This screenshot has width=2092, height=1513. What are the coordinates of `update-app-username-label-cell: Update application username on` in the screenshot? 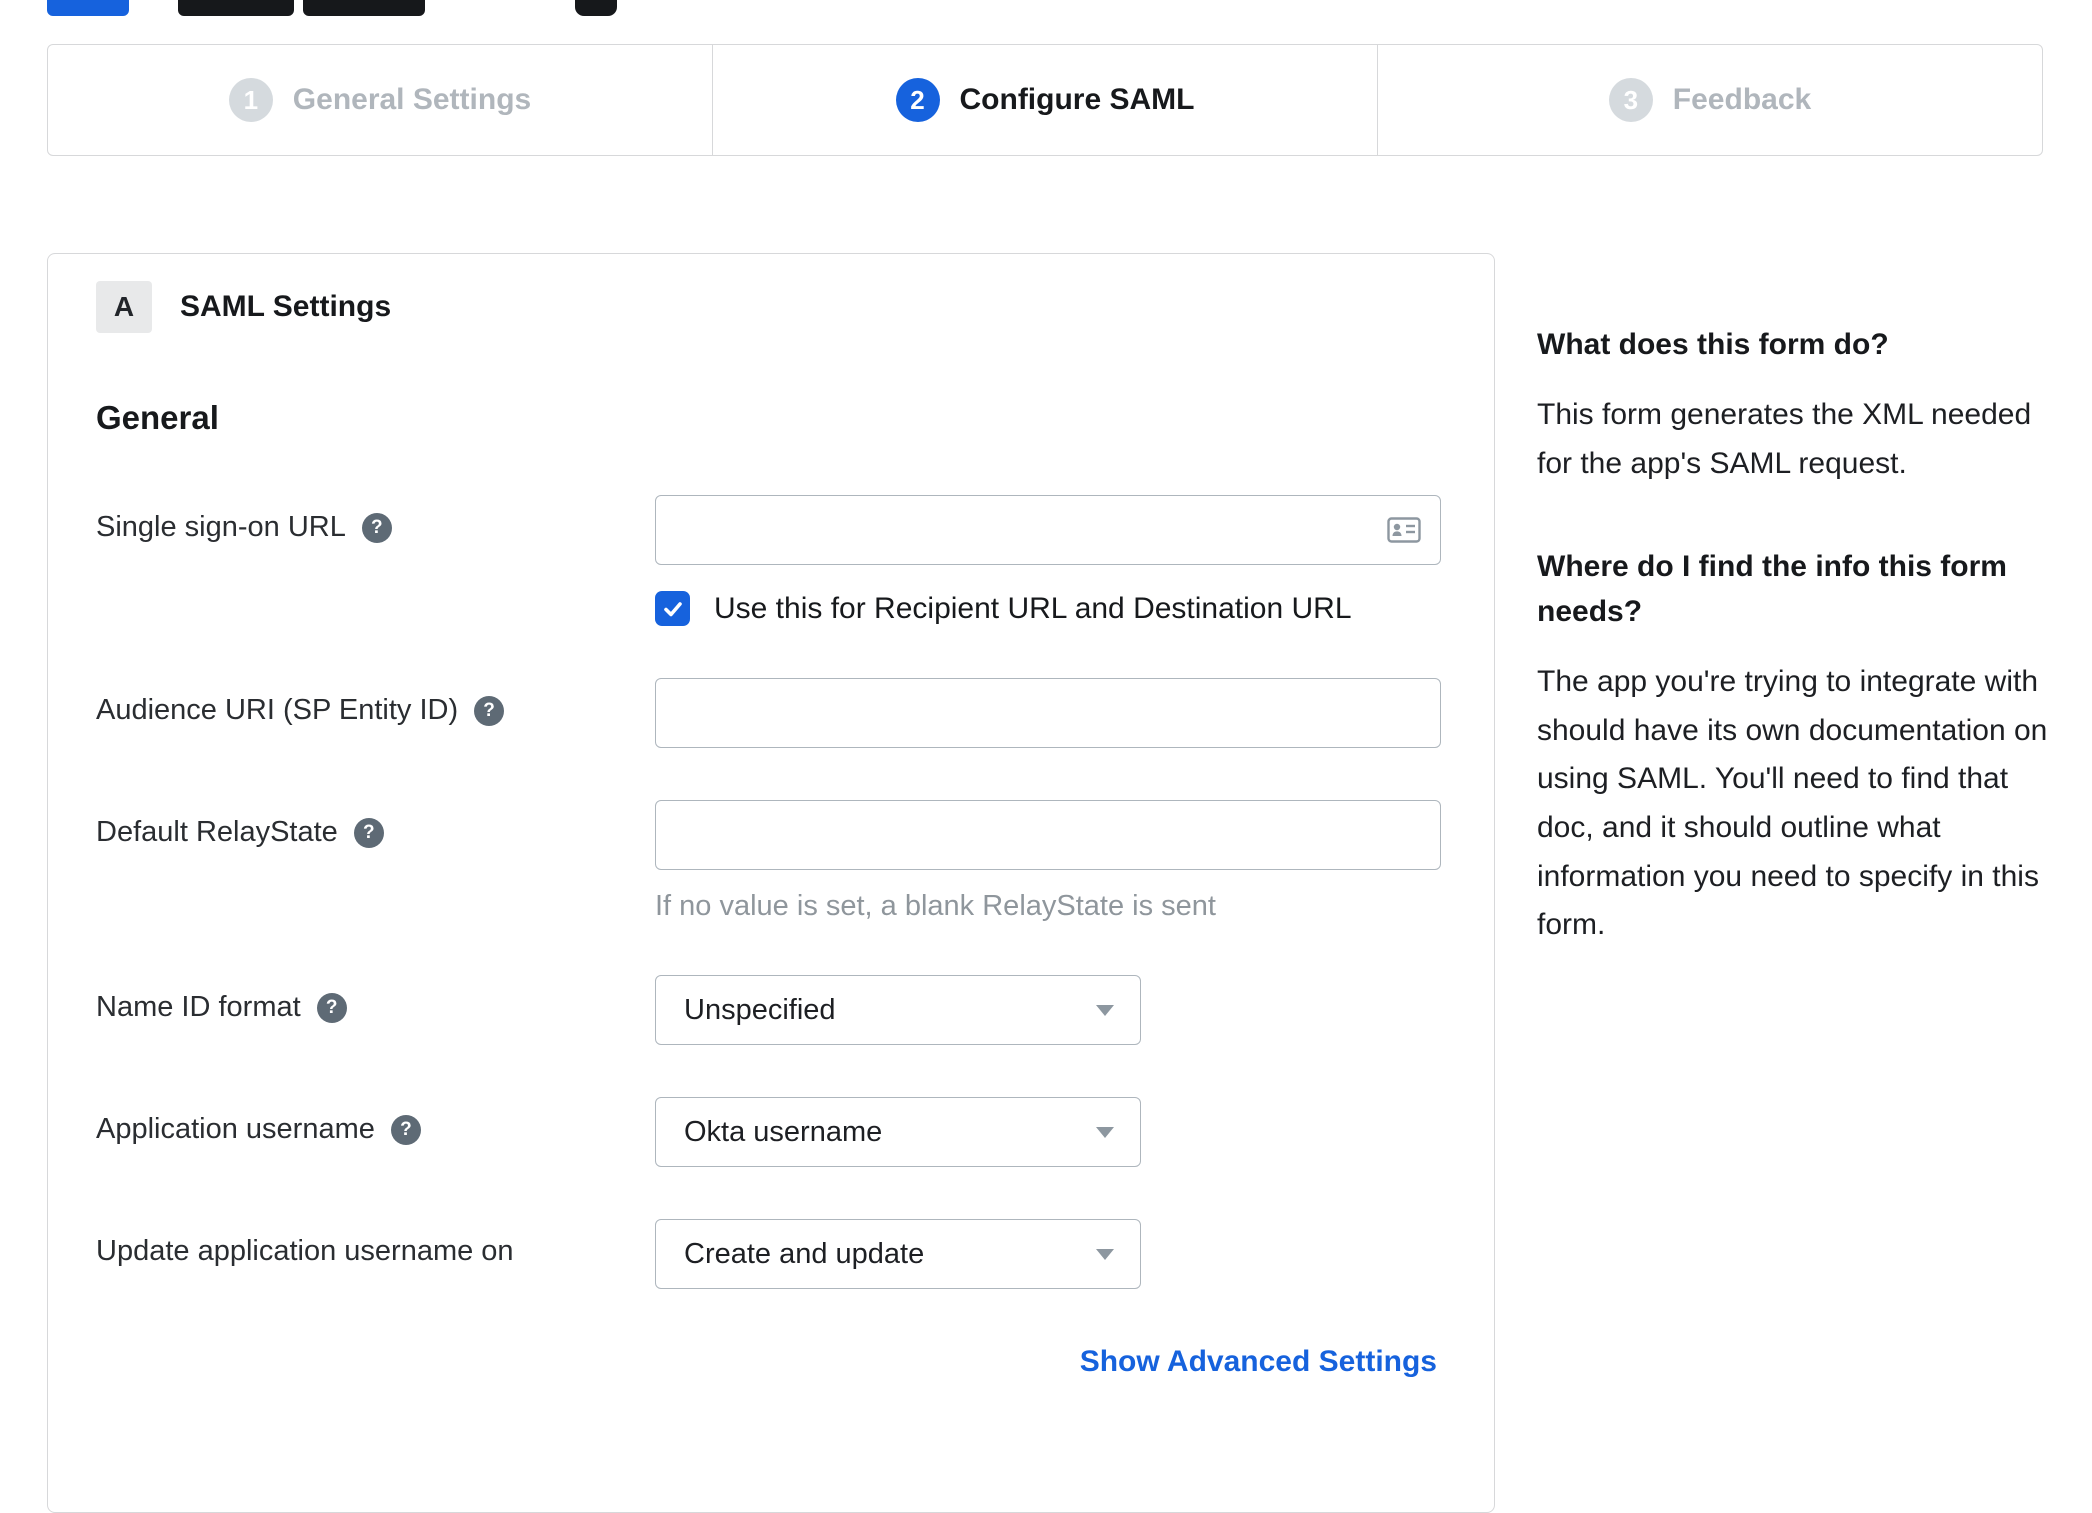 It's located at (375, 1243).